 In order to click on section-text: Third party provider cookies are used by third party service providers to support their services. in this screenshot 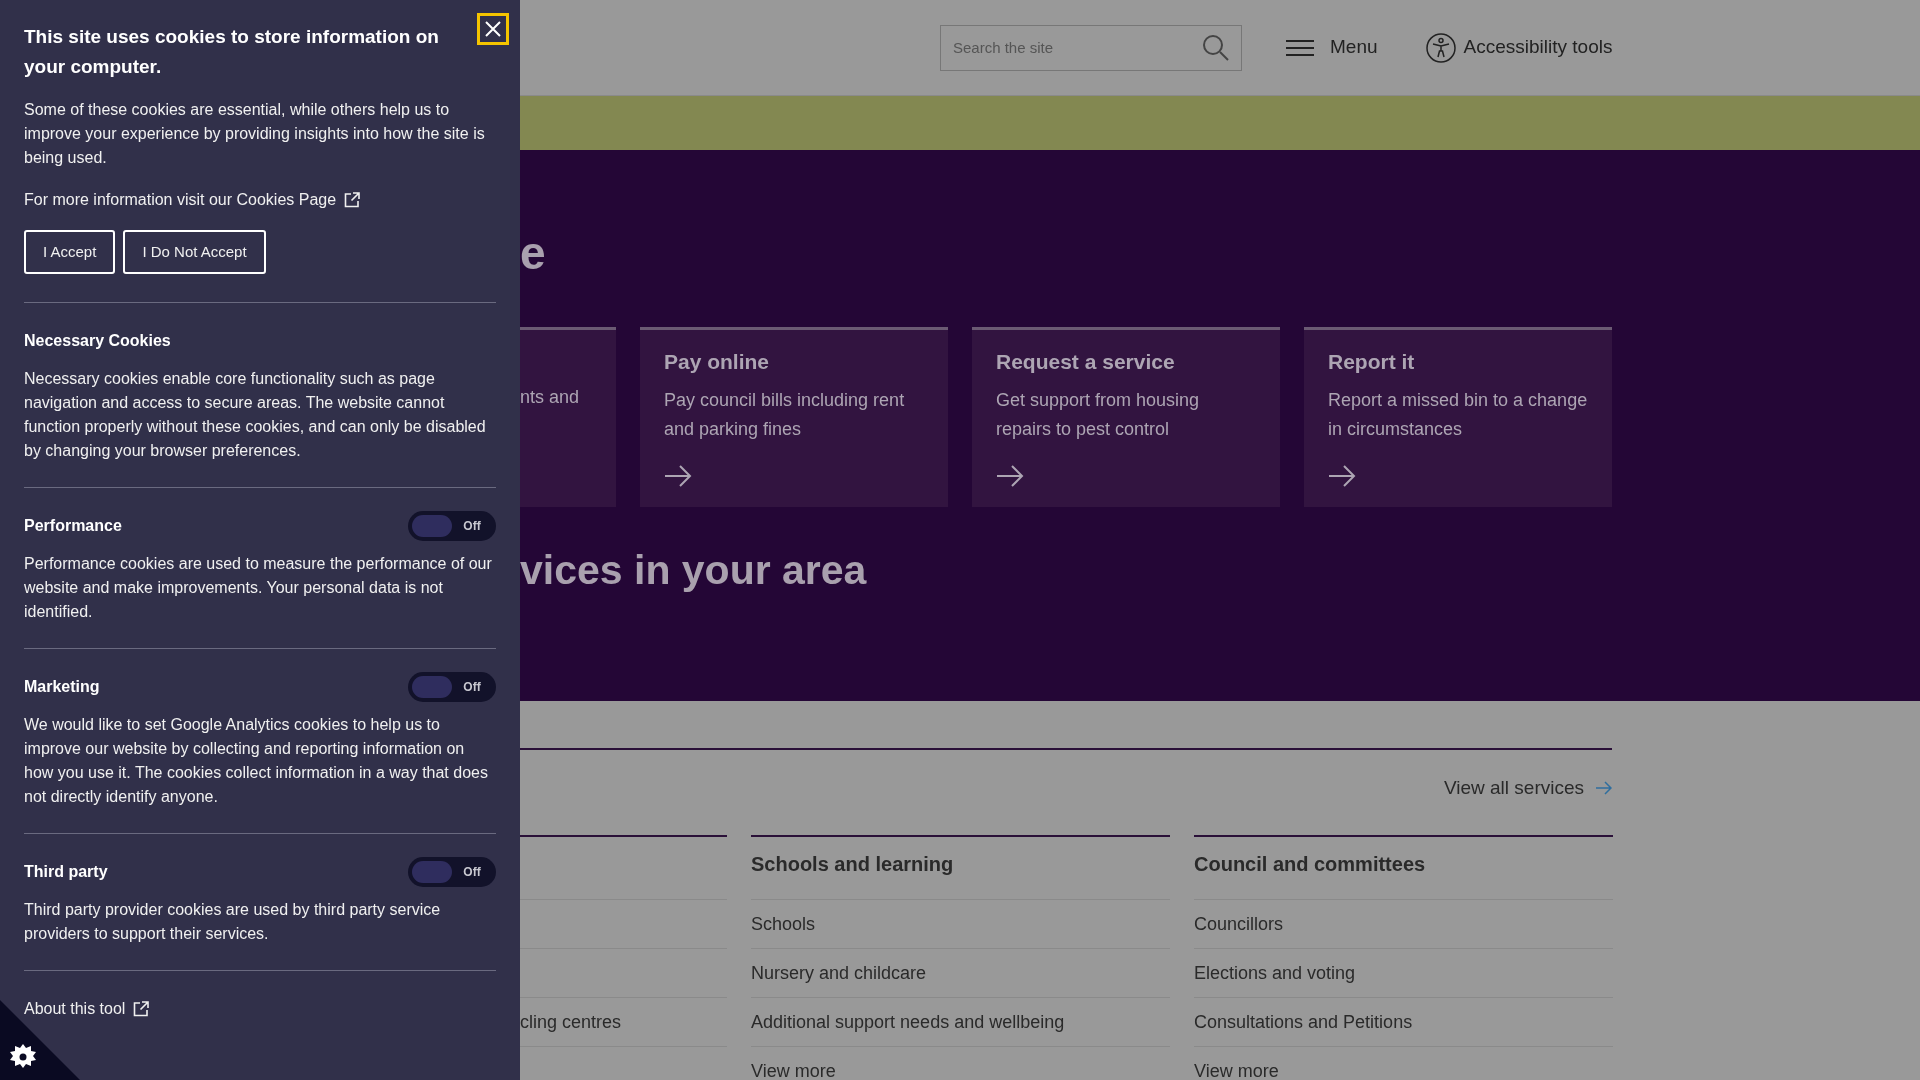, I will do `click(233, 922)`.